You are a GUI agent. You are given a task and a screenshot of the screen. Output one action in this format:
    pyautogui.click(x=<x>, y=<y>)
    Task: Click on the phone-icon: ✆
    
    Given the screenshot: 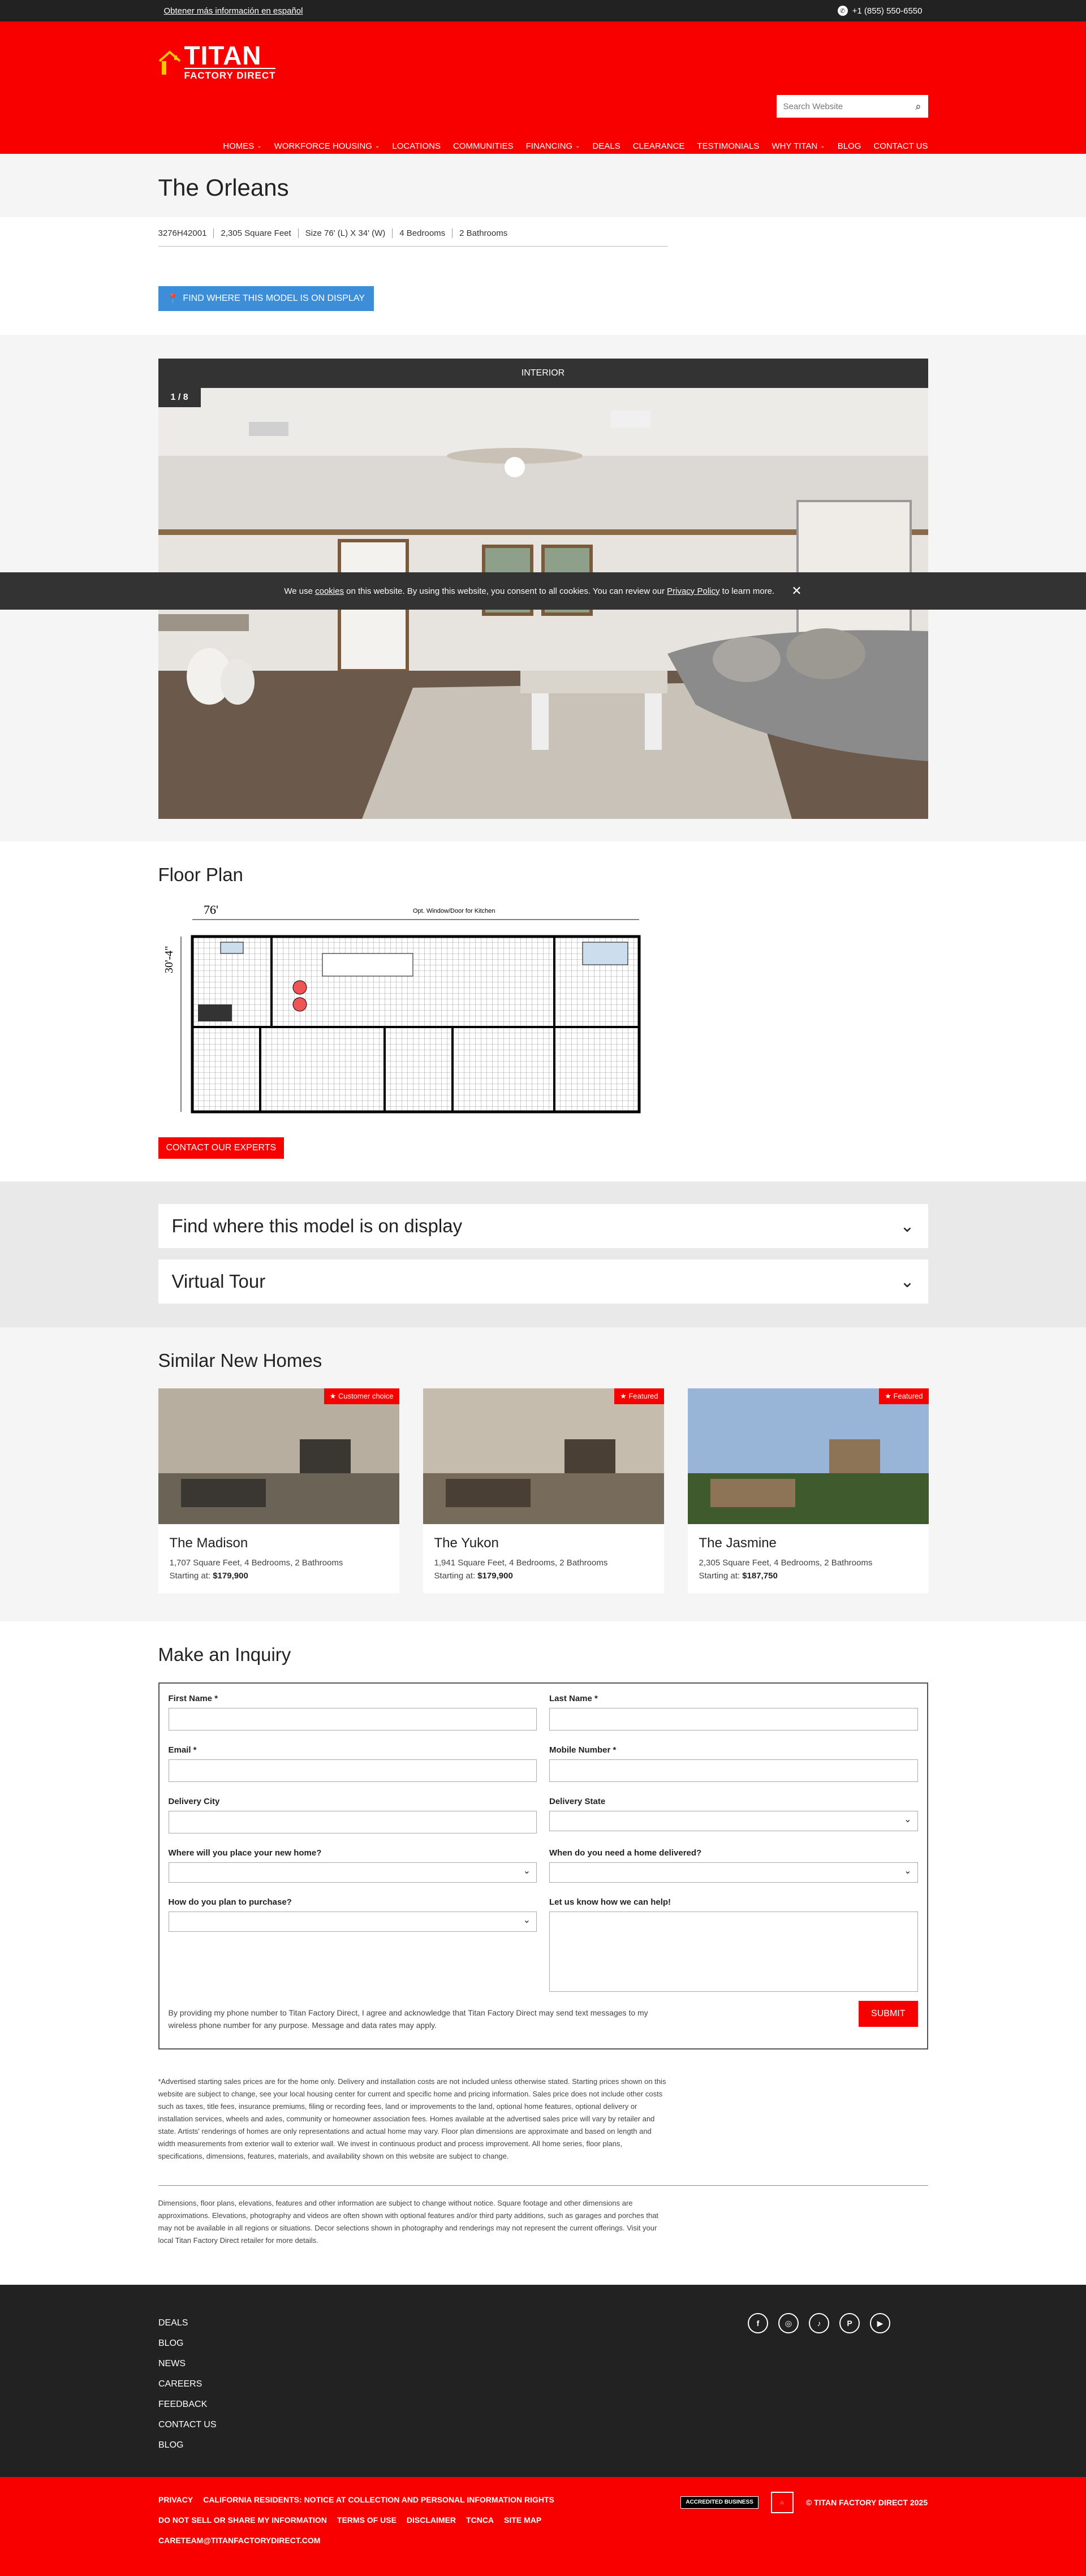 What is the action you would take?
    pyautogui.click(x=842, y=11)
    